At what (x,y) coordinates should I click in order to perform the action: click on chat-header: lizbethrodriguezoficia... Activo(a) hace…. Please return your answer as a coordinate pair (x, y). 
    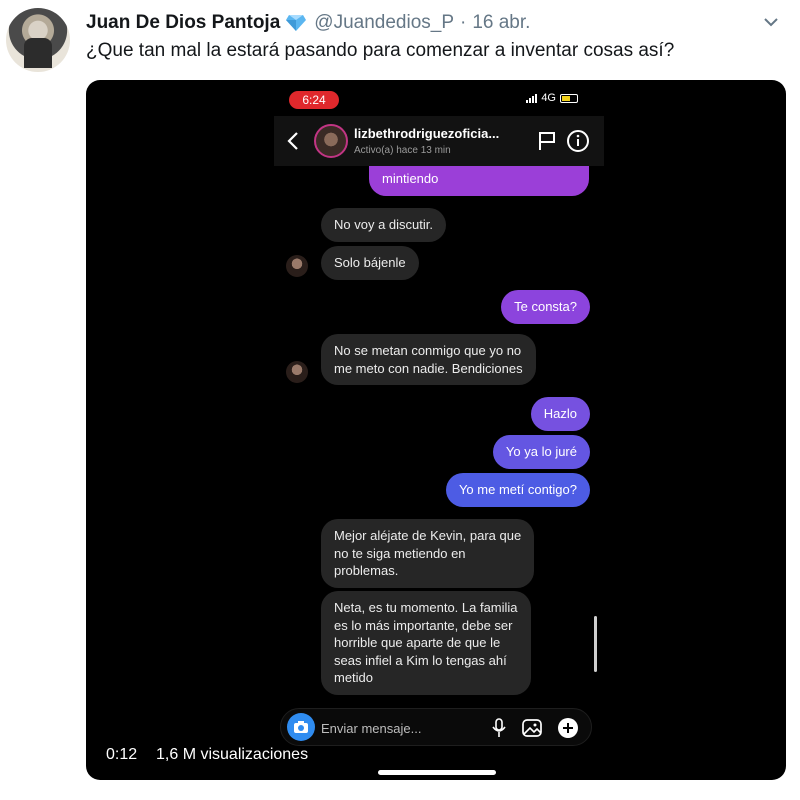
    Looking at the image, I should click on (439, 141).